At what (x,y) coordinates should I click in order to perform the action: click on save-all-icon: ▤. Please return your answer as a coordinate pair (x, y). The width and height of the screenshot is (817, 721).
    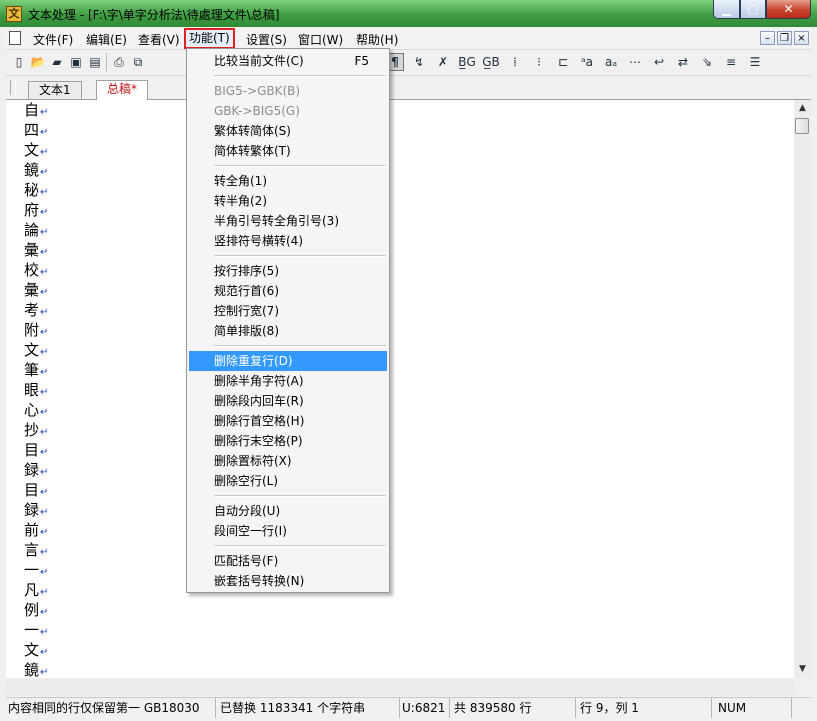
    Looking at the image, I should click on (95, 62).